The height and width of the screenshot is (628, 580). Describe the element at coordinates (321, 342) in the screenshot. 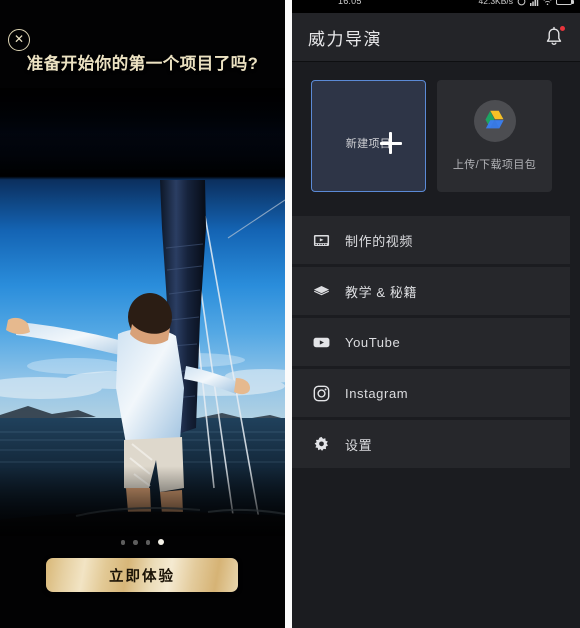

I see `youtube-icon` at that location.